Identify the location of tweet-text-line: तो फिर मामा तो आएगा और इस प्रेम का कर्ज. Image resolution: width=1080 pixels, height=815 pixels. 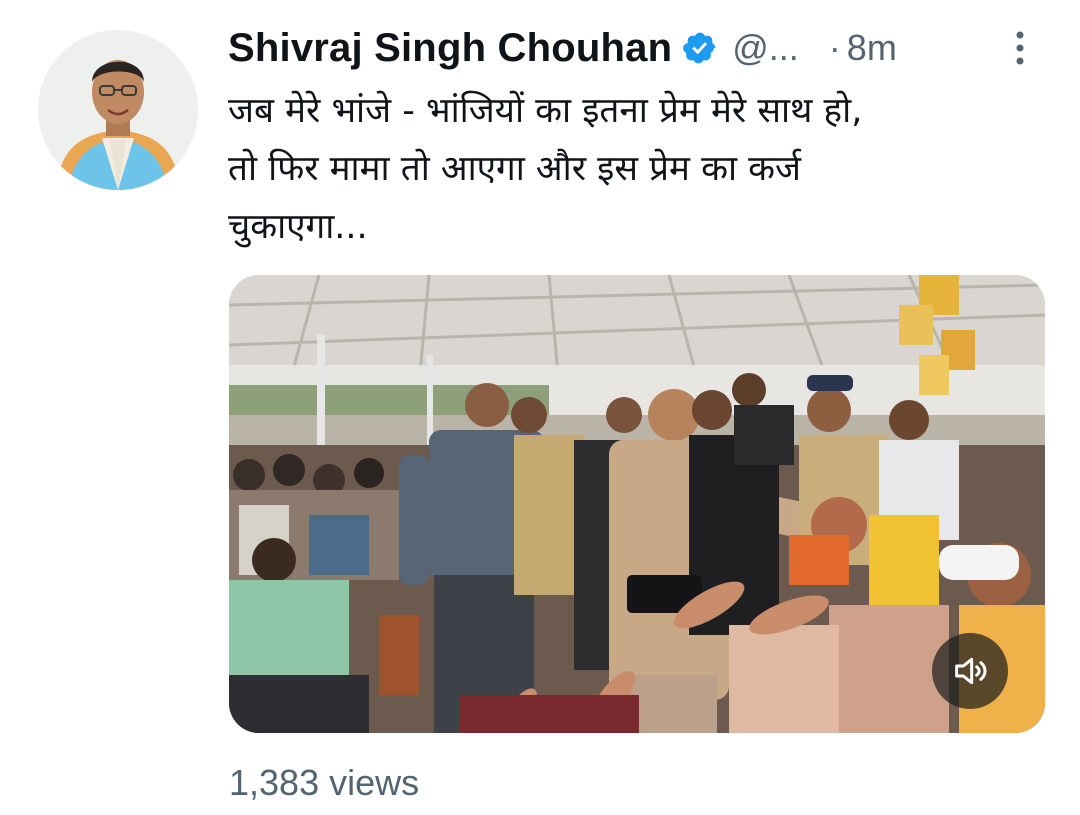
(515, 169).